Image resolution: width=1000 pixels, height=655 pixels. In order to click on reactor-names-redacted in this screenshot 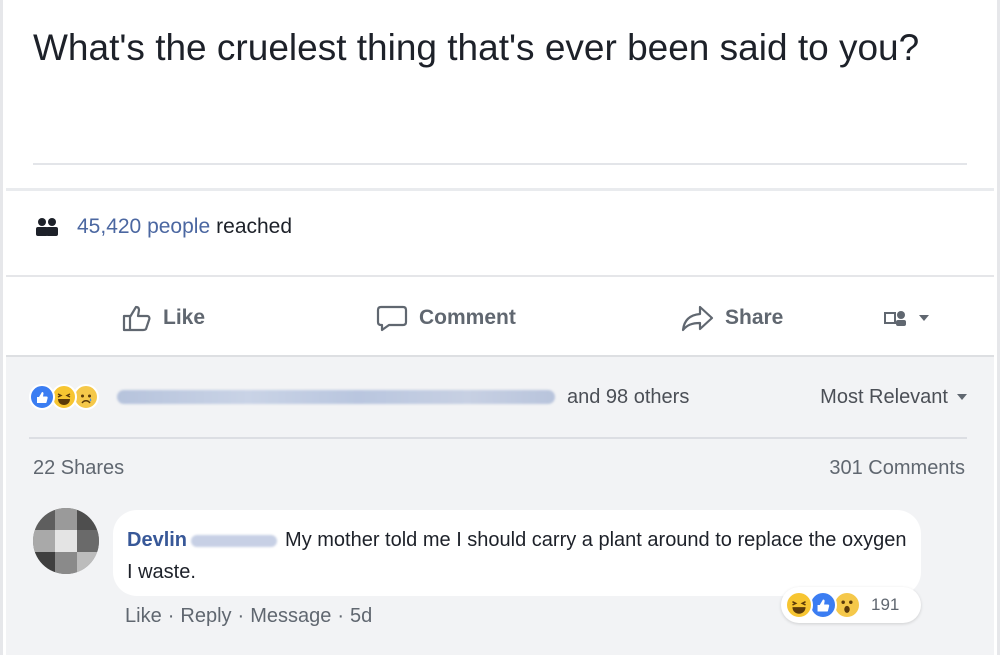, I will do `click(336, 397)`.